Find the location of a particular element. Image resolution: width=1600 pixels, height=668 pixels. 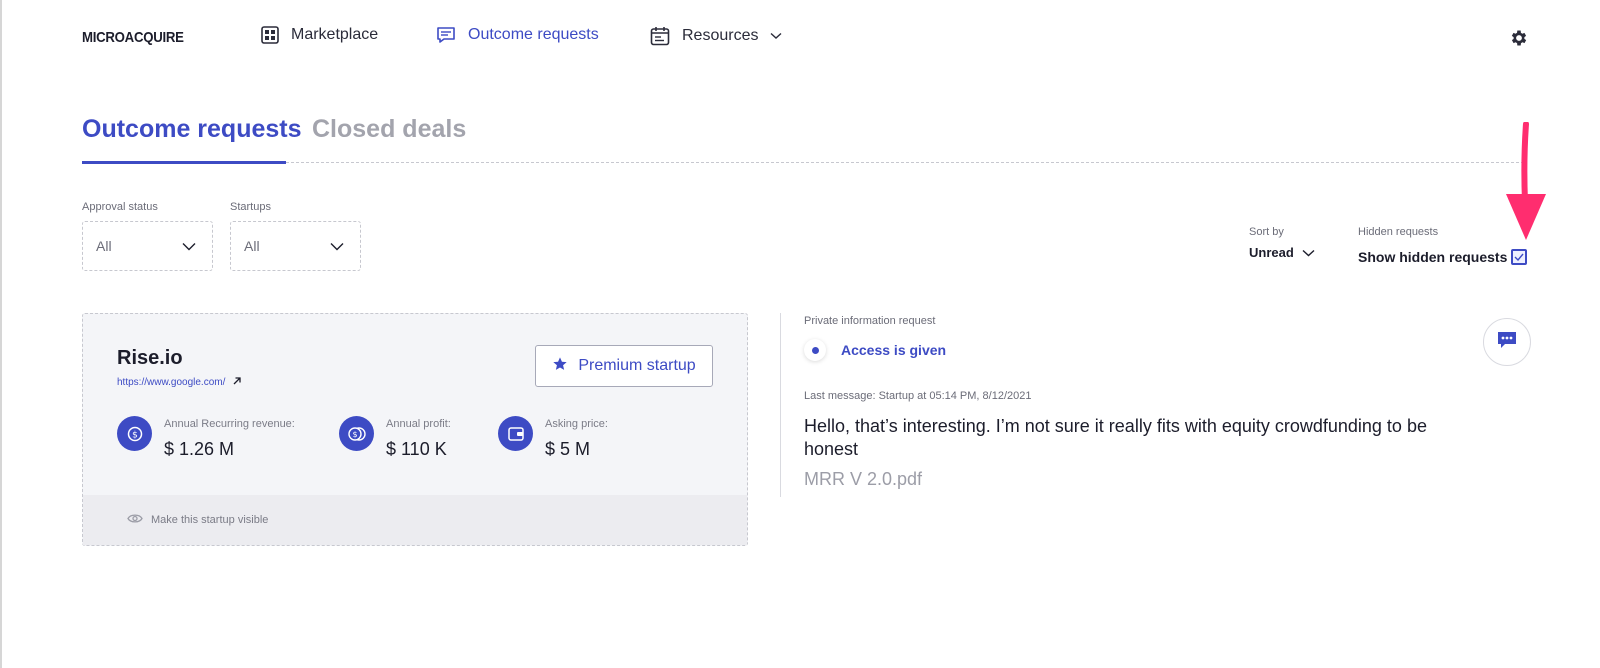

request-type-label: Private information request is located at coordinates (870, 321).